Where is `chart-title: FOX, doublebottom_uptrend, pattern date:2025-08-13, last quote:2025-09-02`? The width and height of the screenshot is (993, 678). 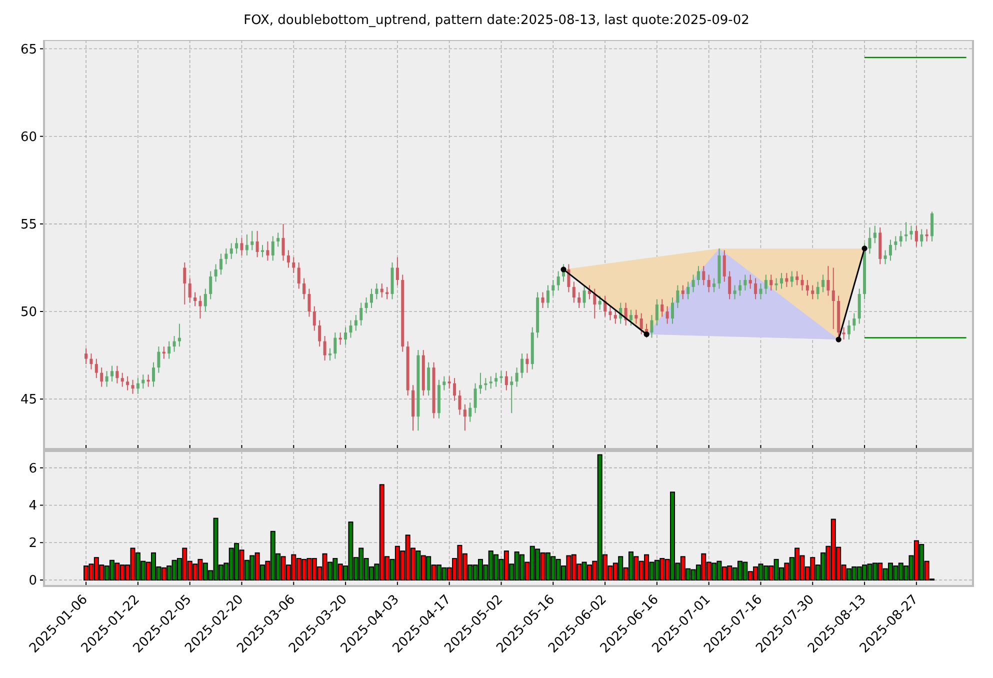 chart-title: FOX, doublebottom_uptrend, pattern date:2025-08-13, last quote:2025-09-02 is located at coordinates (497, 21).